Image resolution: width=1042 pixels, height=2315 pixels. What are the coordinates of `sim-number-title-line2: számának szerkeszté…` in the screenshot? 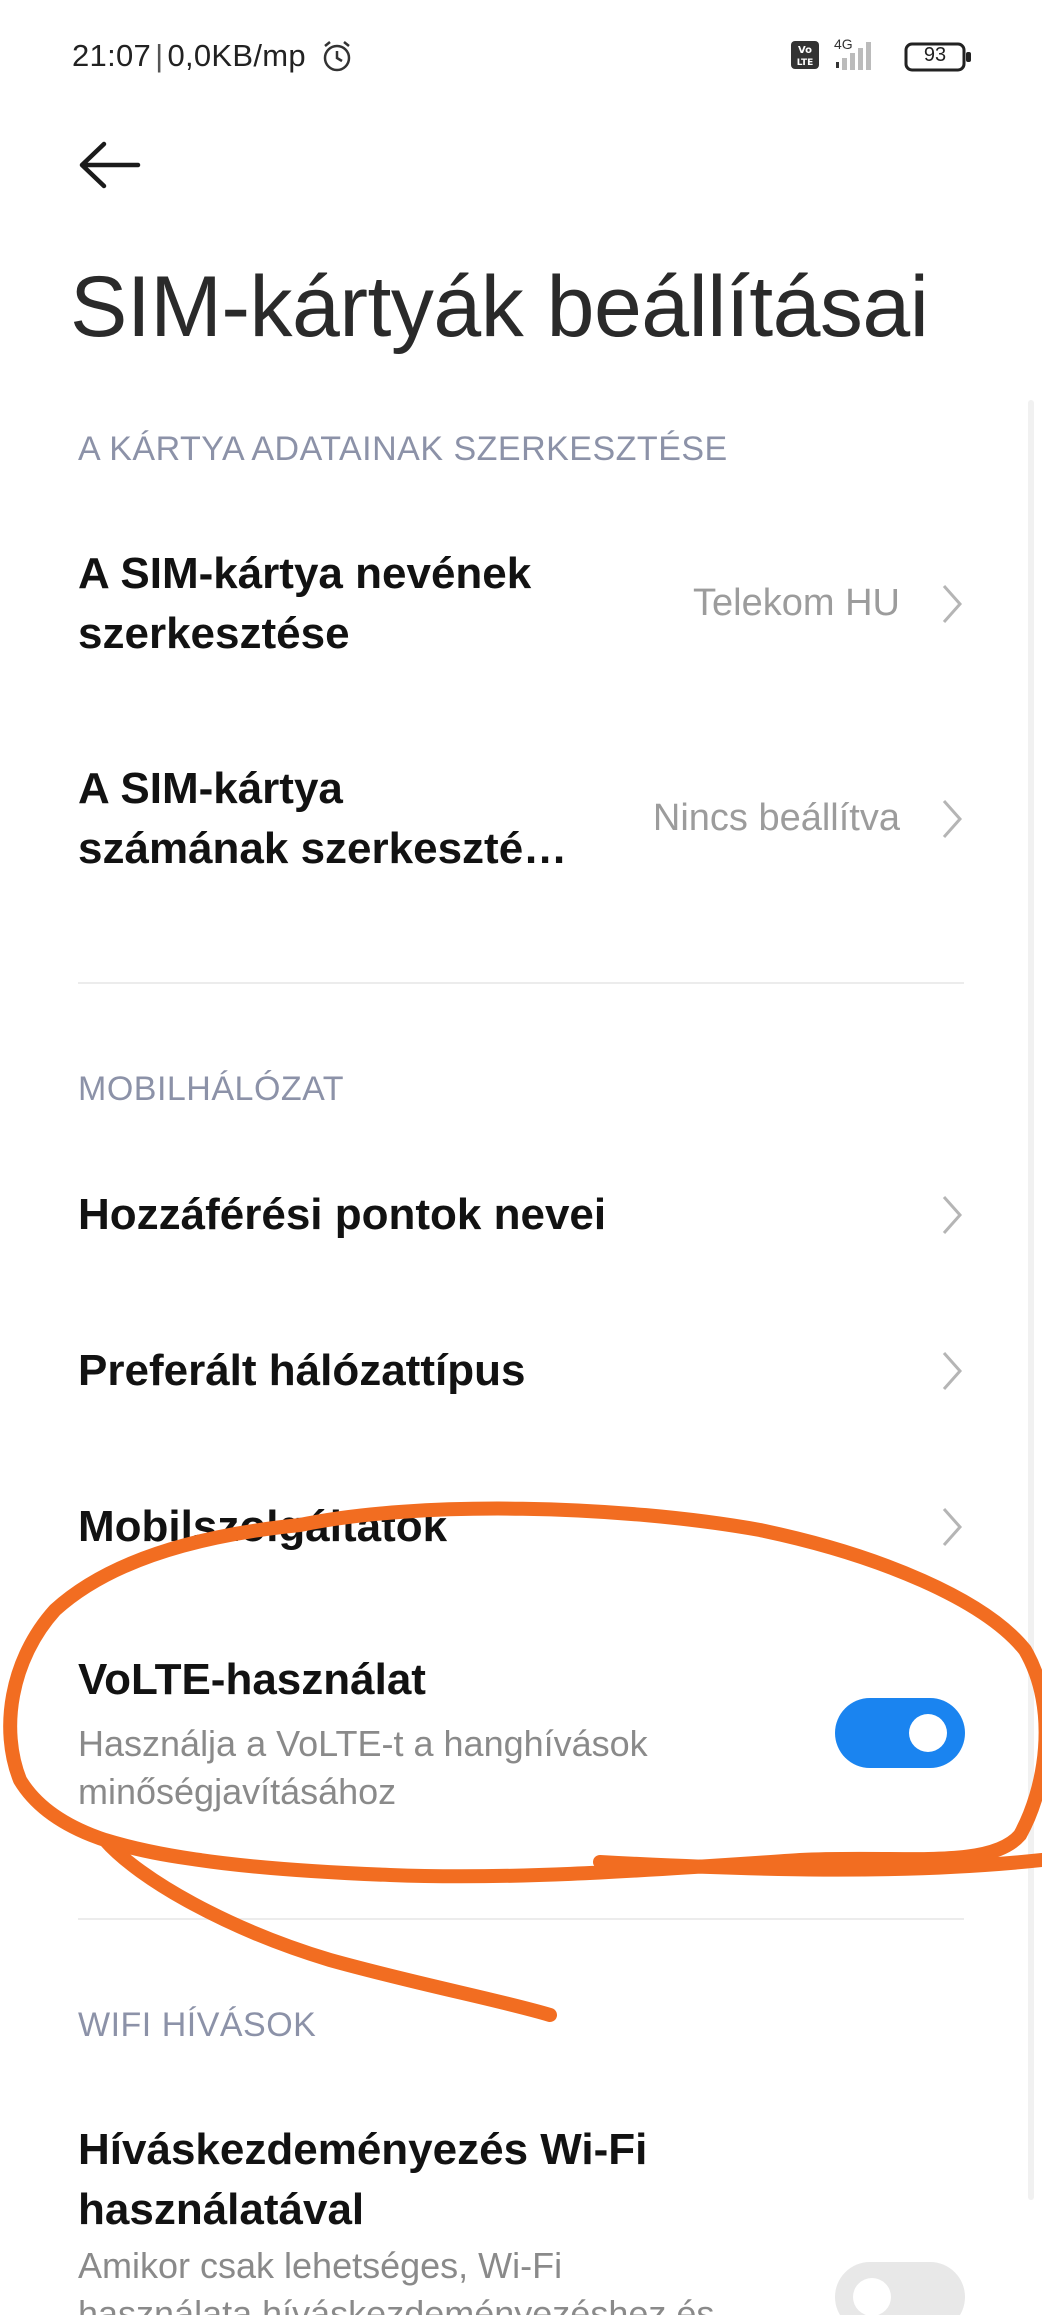 It's located at (323, 848).